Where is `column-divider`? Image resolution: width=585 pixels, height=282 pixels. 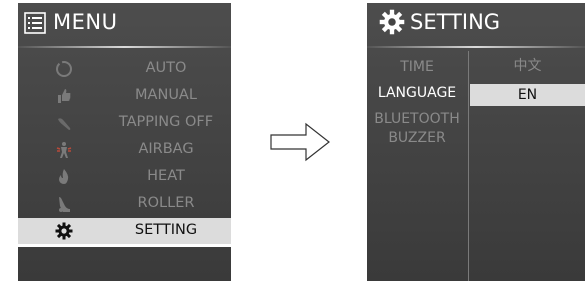
column-divider is located at coordinates (468, 166).